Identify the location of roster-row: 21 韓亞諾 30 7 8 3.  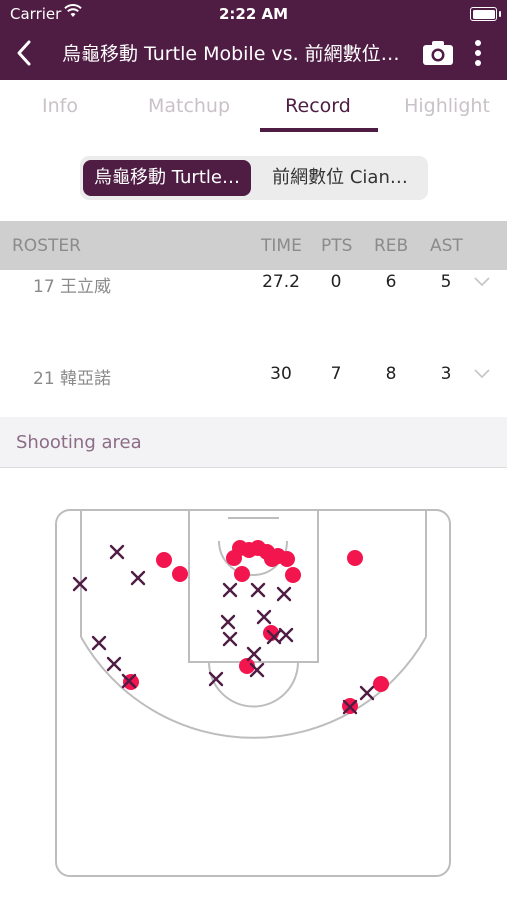
(253, 384).